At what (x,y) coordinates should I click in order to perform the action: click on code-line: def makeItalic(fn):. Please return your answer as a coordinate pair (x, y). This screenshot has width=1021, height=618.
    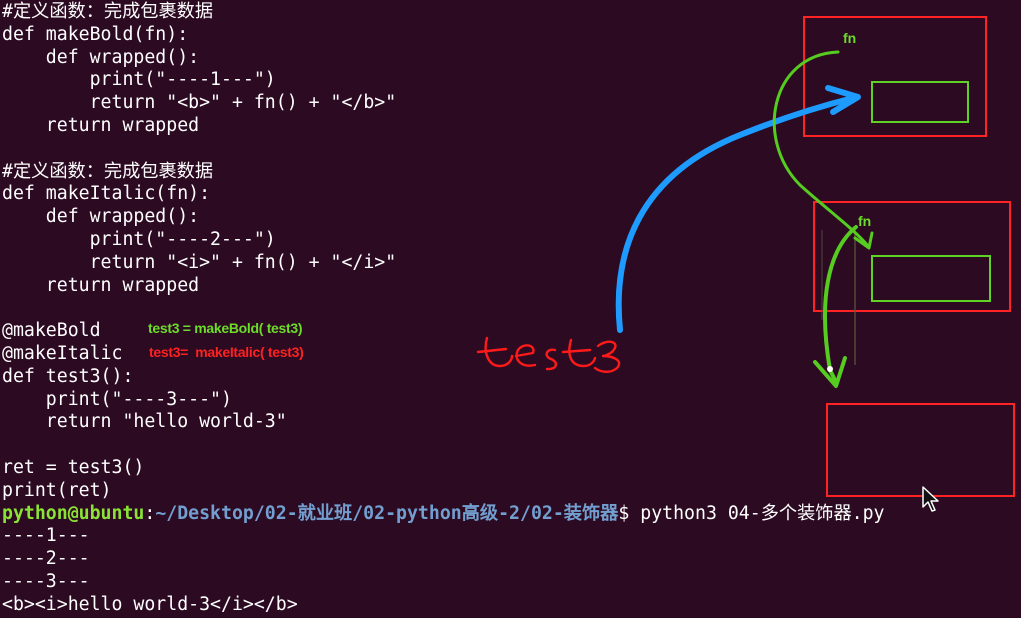
    Looking at the image, I should click on (106, 194).